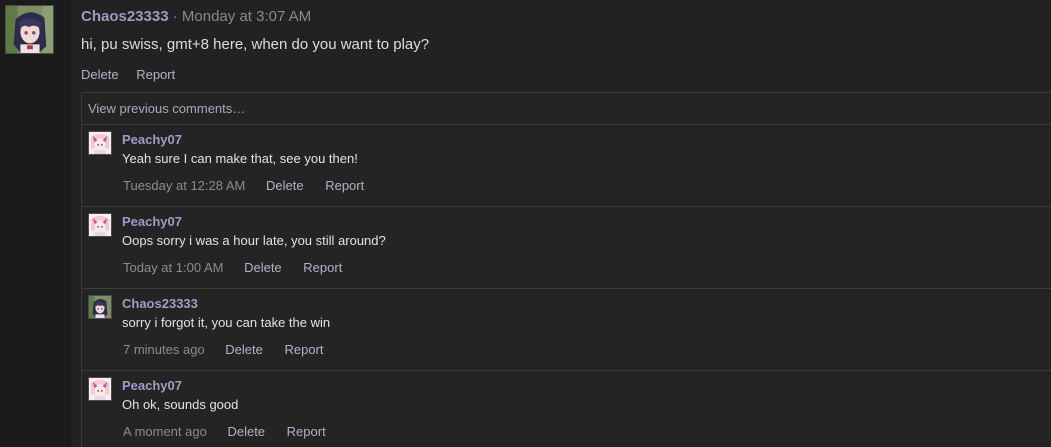 The image size is (1051, 447). Describe the element at coordinates (70, 223) in the screenshot. I see `gutter-divider` at that location.